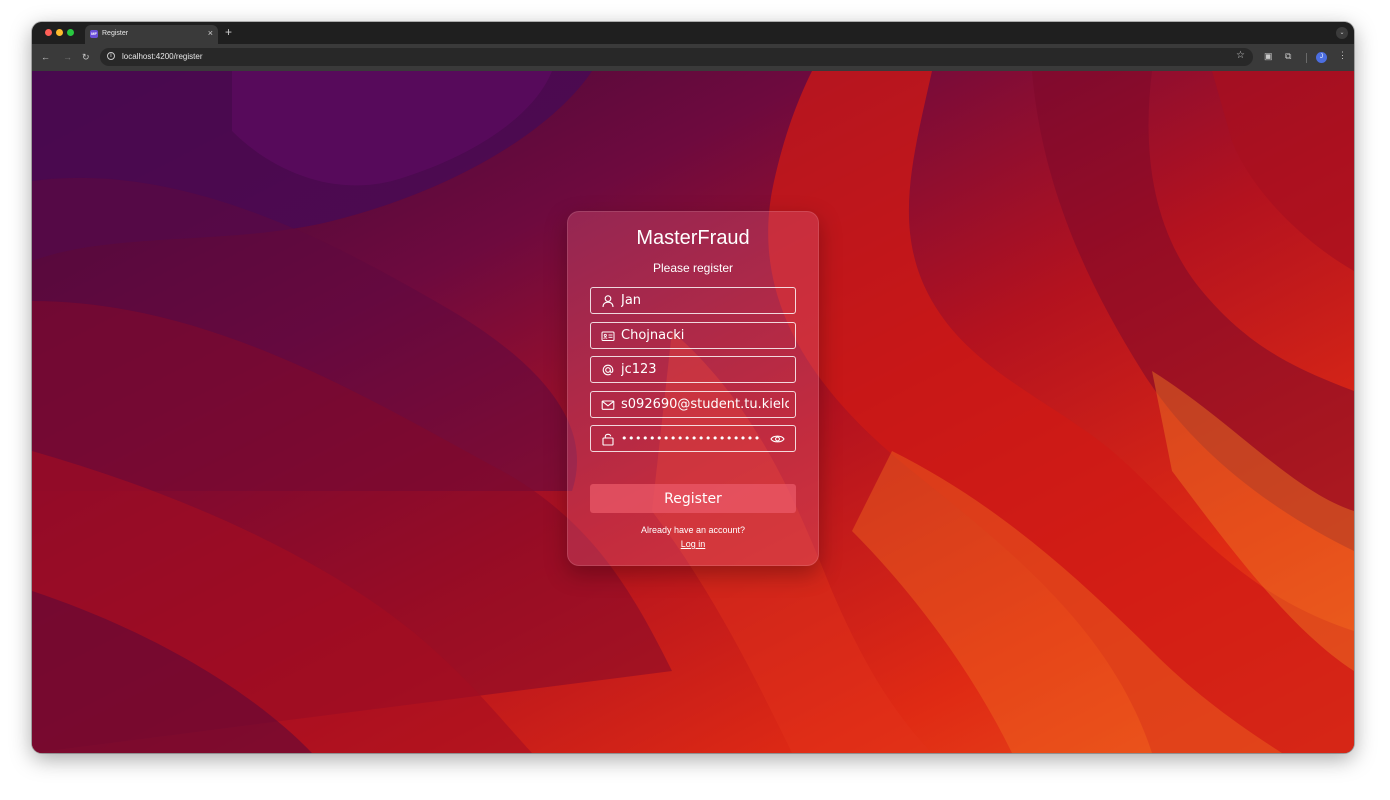 The image size is (1390, 800). What do you see at coordinates (111, 56) in the screenshot?
I see `site-info-icon: i` at bounding box center [111, 56].